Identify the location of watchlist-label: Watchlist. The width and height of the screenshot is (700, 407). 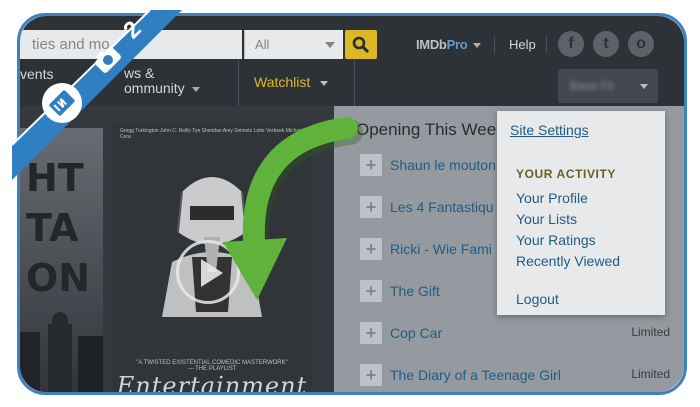
(282, 82).